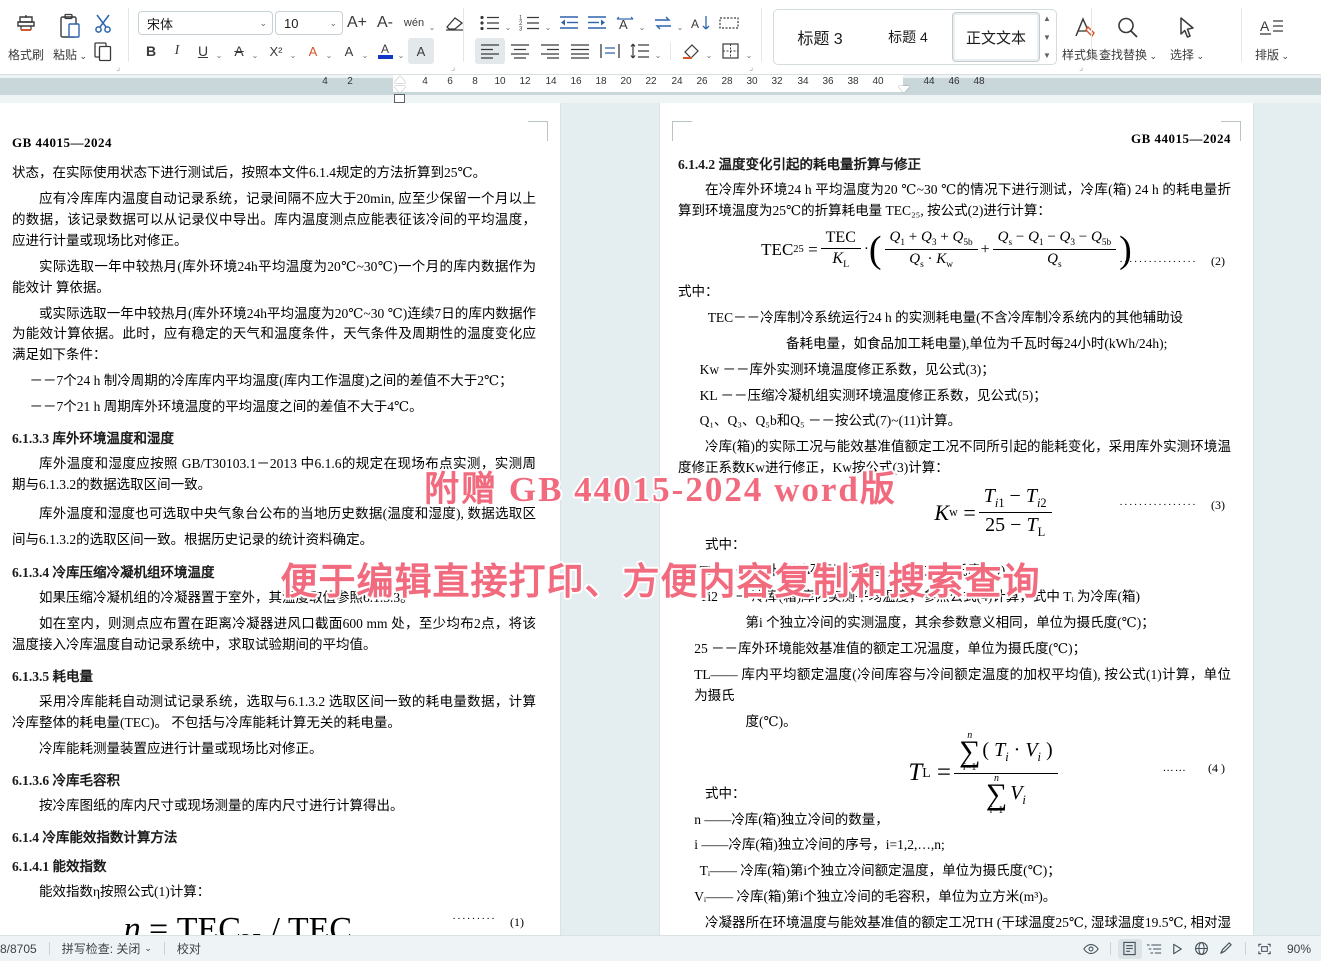 The image size is (1321, 961). Describe the element at coordinates (1265, 949) in the screenshot. I see `fullscreen-button` at that location.